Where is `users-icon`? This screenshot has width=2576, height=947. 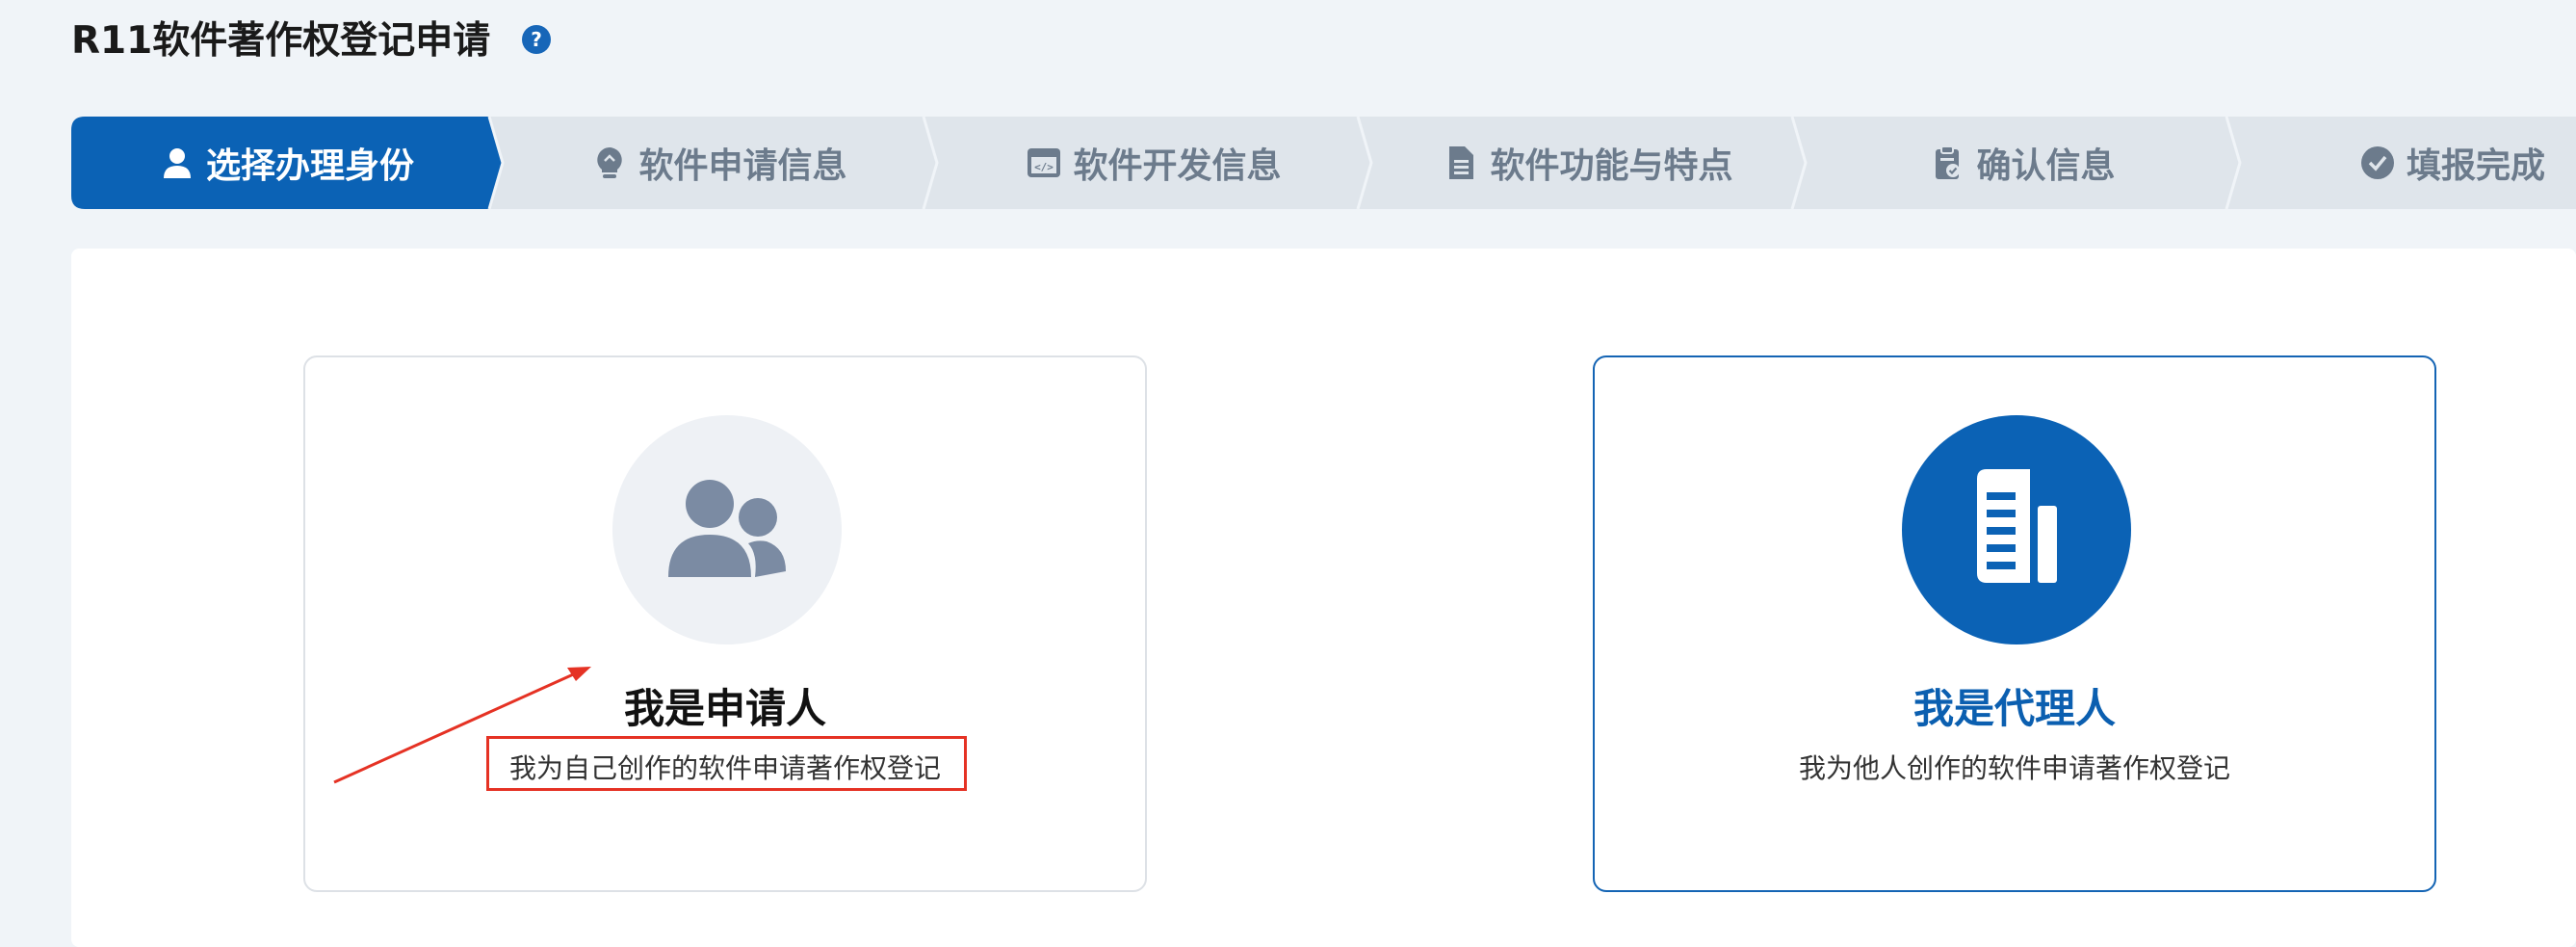
users-icon is located at coordinates (727, 529).